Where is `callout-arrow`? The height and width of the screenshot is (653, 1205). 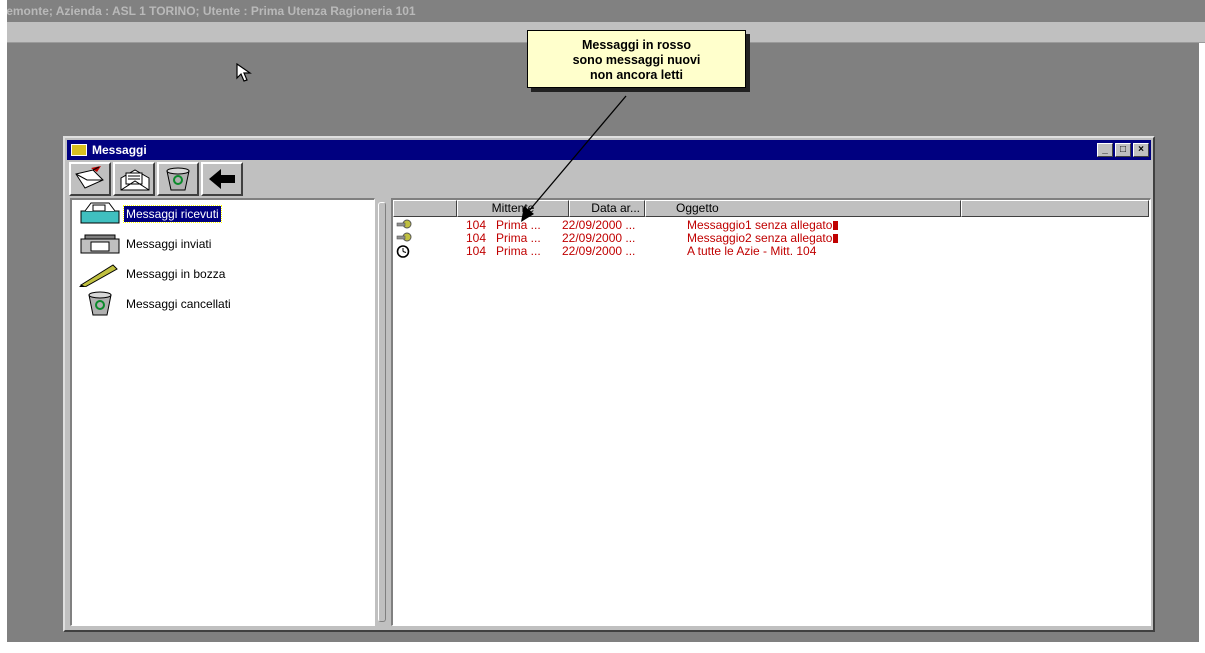 callout-arrow is located at coordinates (574, 158).